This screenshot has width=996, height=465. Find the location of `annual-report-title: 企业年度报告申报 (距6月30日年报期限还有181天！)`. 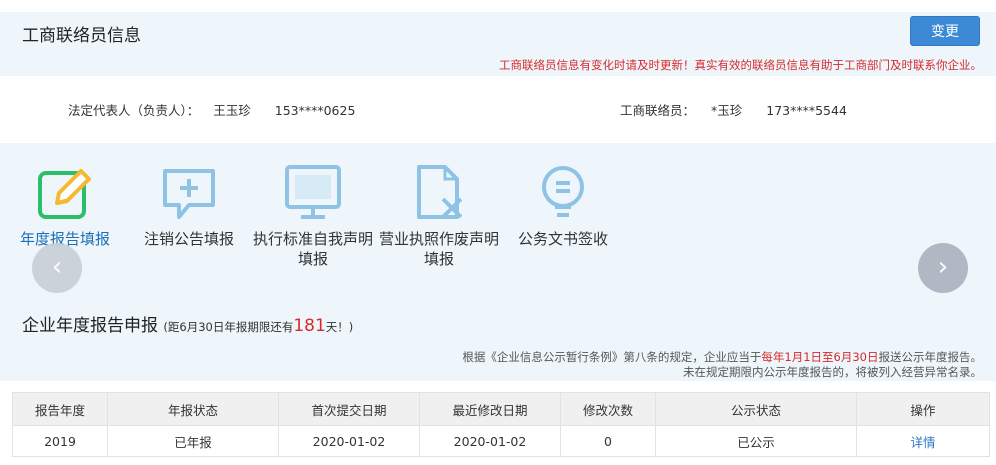

annual-report-title: 企业年度报告申报 (距6月30日年报期限还有181天！) is located at coordinates (187, 323).